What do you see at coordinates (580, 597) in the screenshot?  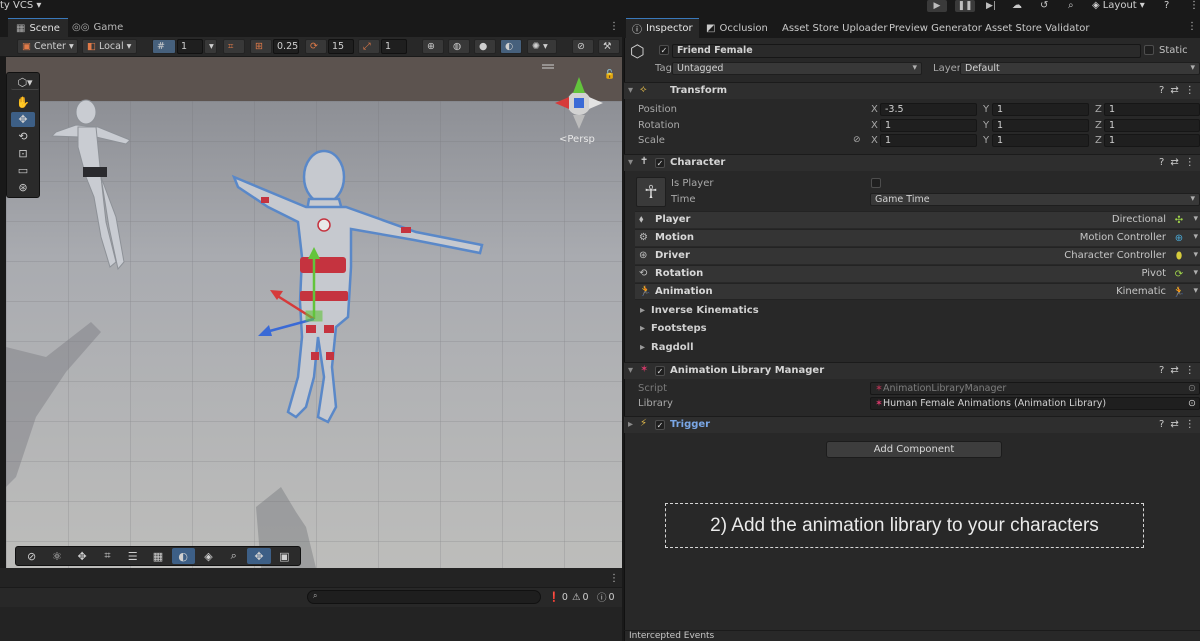 I see `warning-count-toggle: ⚠ 0` at bounding box center [580, 597].